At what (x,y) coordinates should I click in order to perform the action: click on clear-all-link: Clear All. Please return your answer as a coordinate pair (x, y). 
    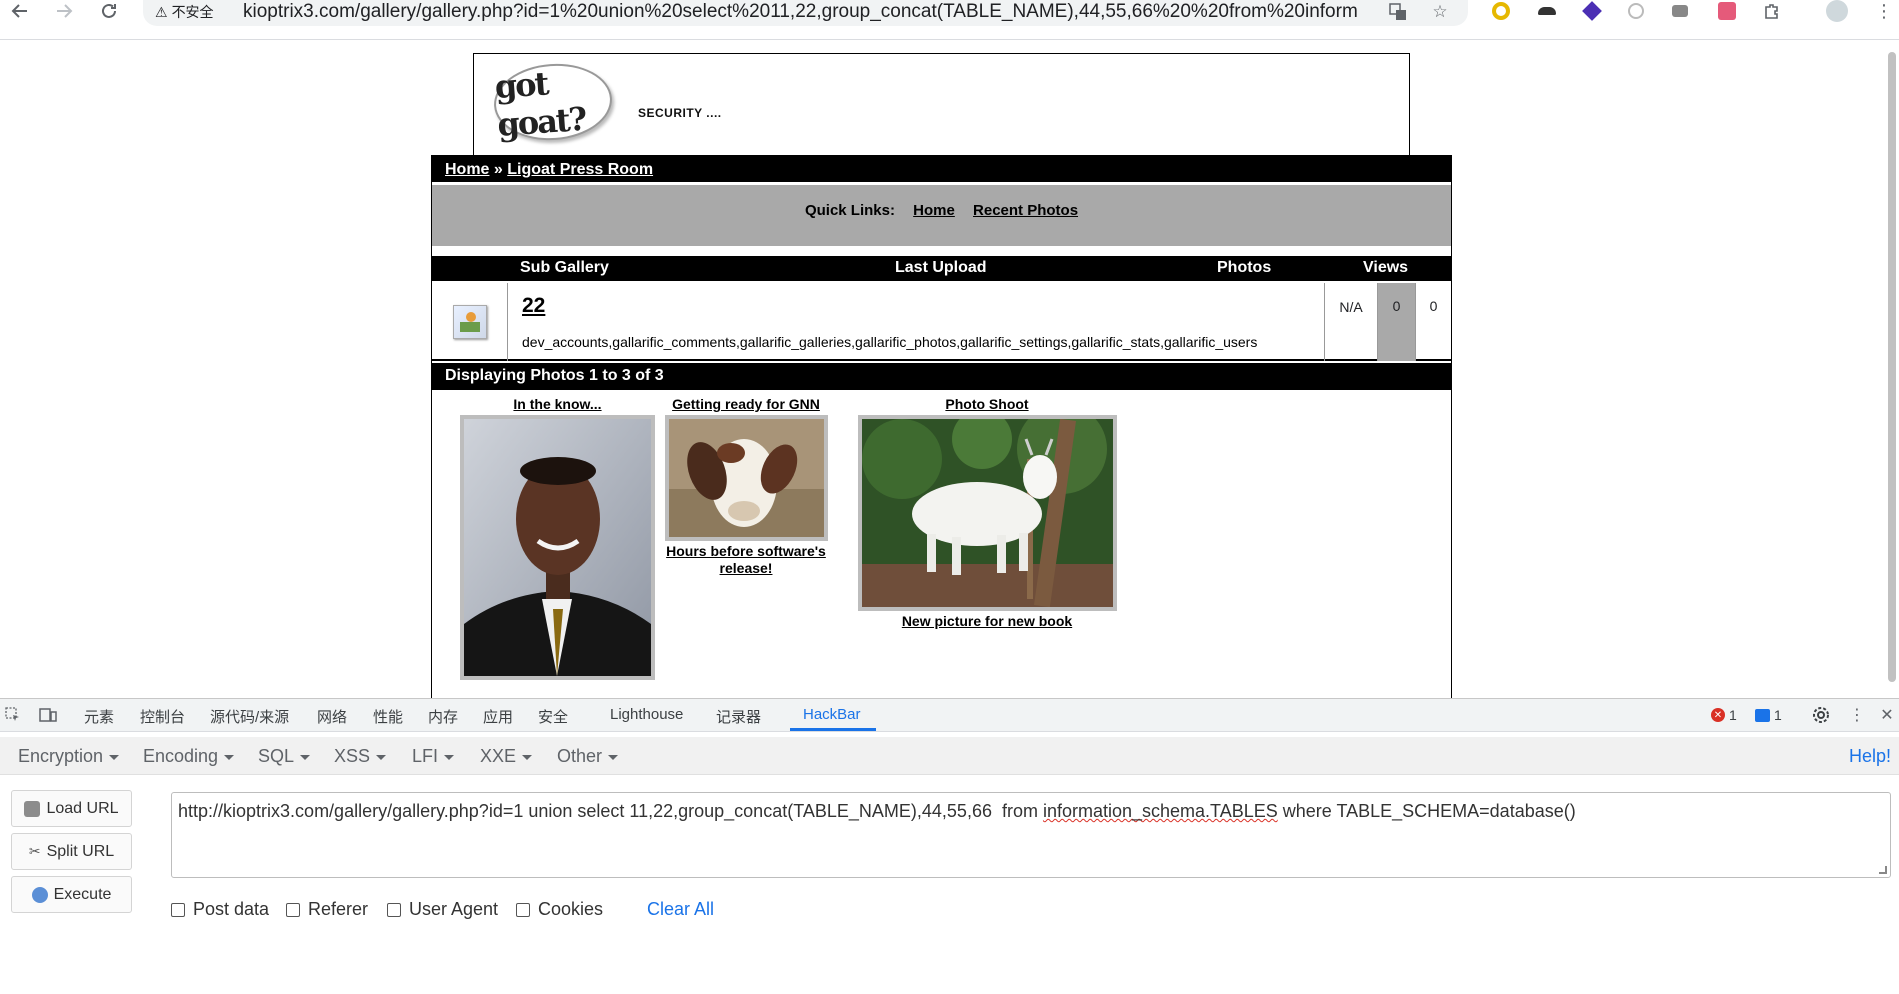
    Looking at the image, I should click on (680, 909).